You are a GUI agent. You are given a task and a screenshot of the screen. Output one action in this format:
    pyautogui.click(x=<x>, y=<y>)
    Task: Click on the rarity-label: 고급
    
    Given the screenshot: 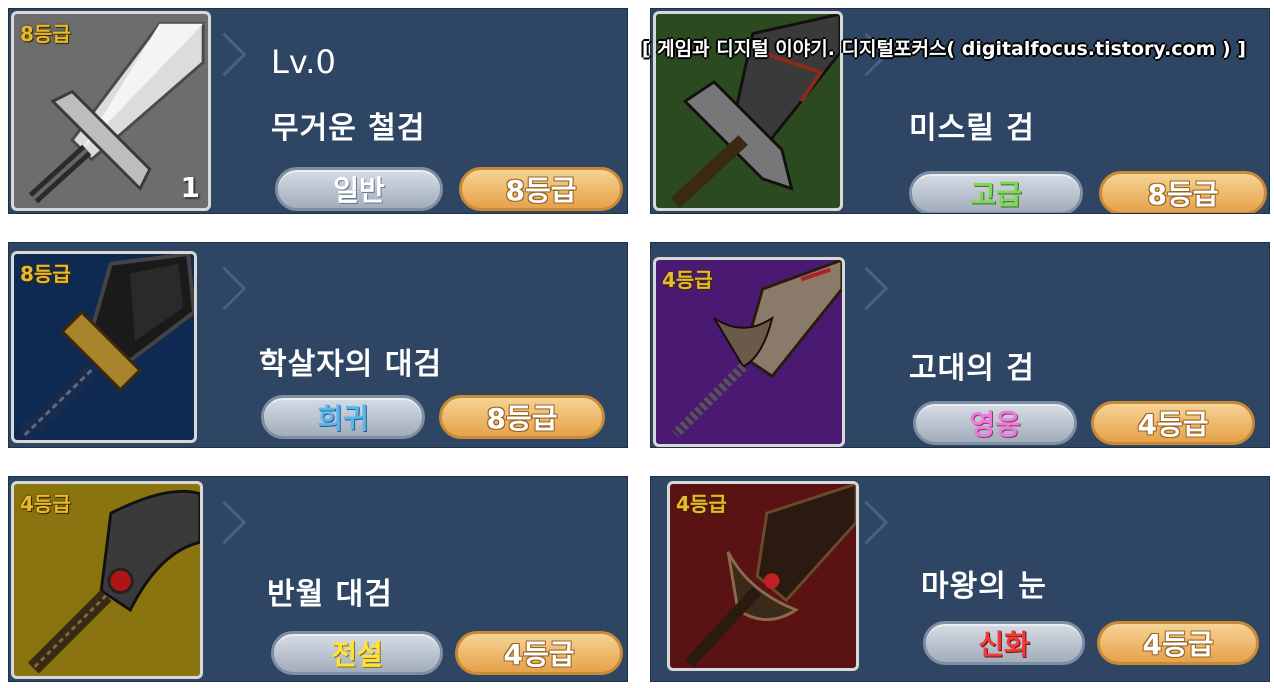 What is the action you would take?
    pyautogui.click(x=996, y=194)
    